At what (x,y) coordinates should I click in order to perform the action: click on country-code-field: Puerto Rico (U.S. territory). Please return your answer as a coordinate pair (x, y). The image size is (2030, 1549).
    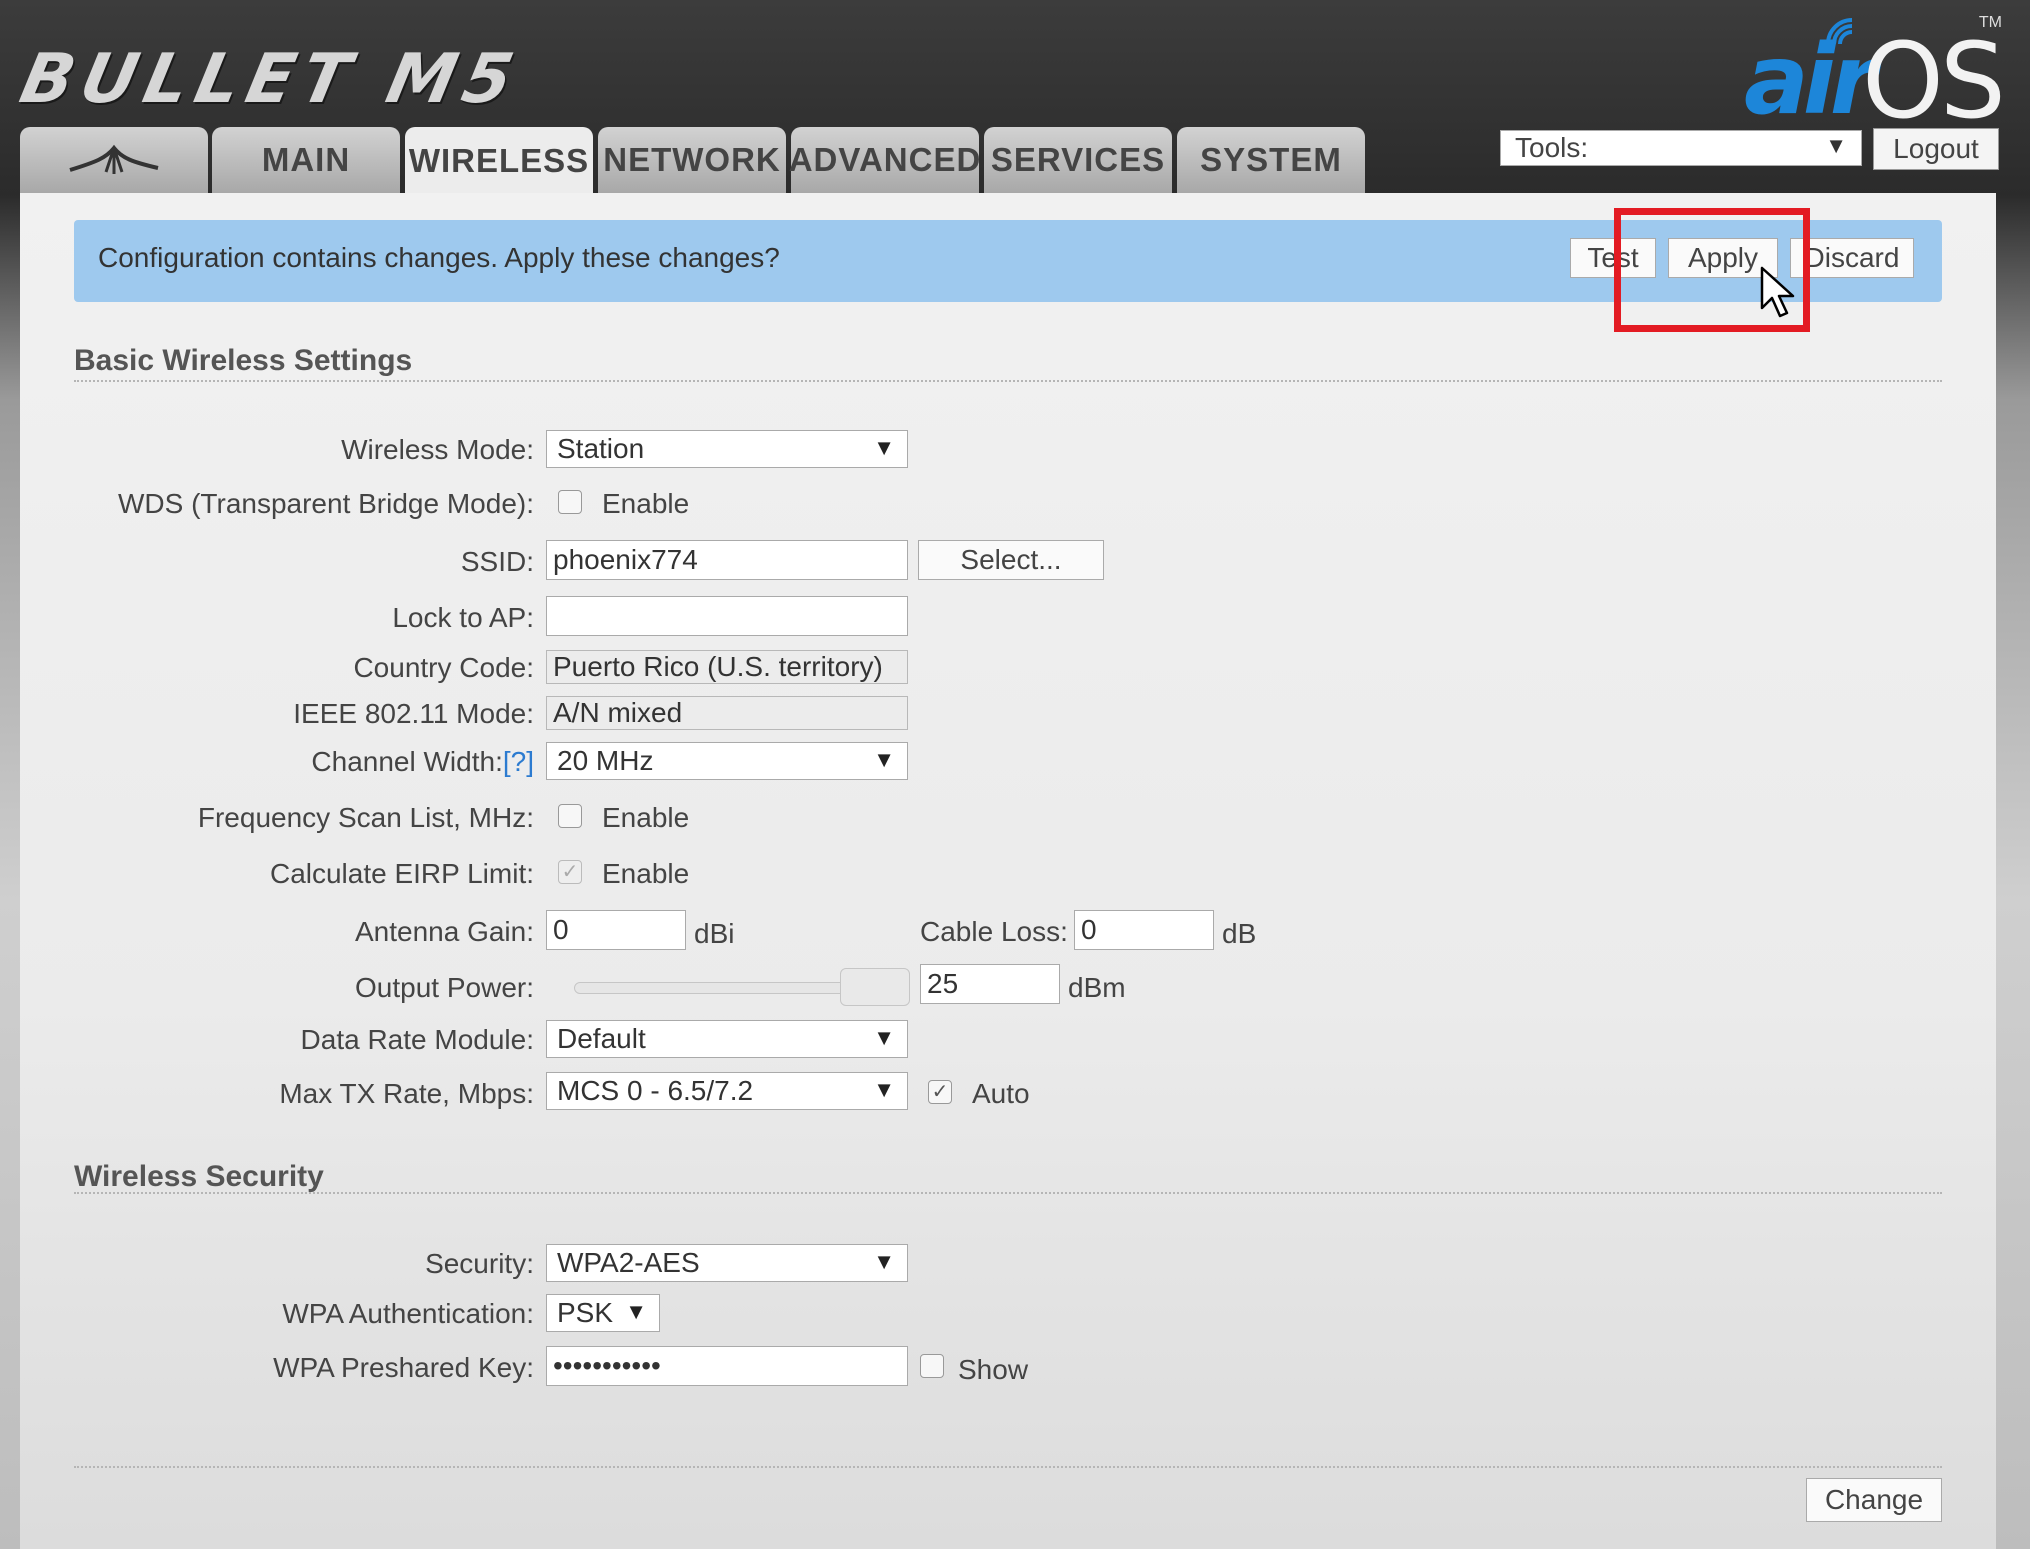
    Looking at the image, I should click on (727, 667).